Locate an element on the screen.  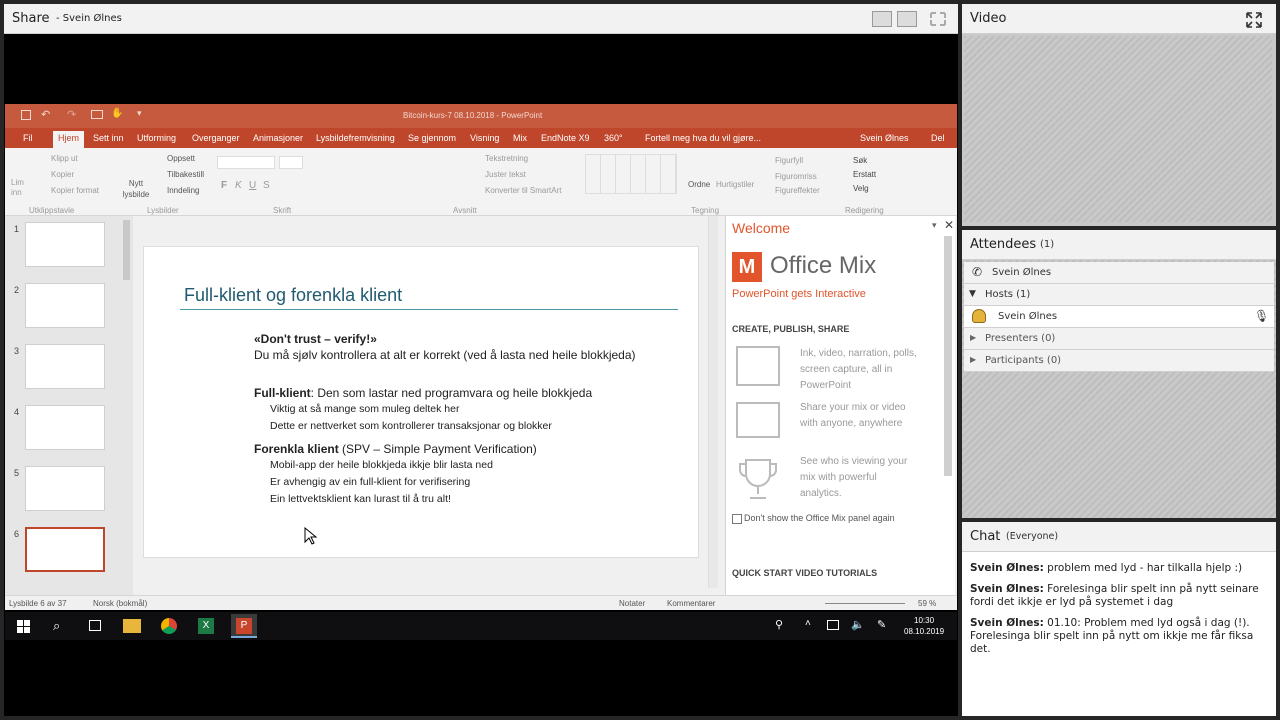
expand-triangle-icon: ▶ is located at coordinates (973, 337).